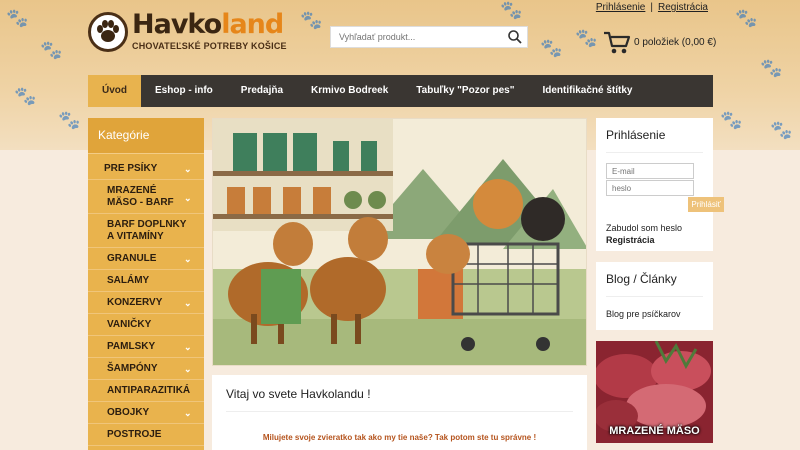 Image resolution: width=800 pixels, height=450 pixels. What do you see at coordinates (298, 394) in the screenshot?
I see `welcome-title: Vitaj vo svete Havkolandu !` at bounding box center [298, 394].